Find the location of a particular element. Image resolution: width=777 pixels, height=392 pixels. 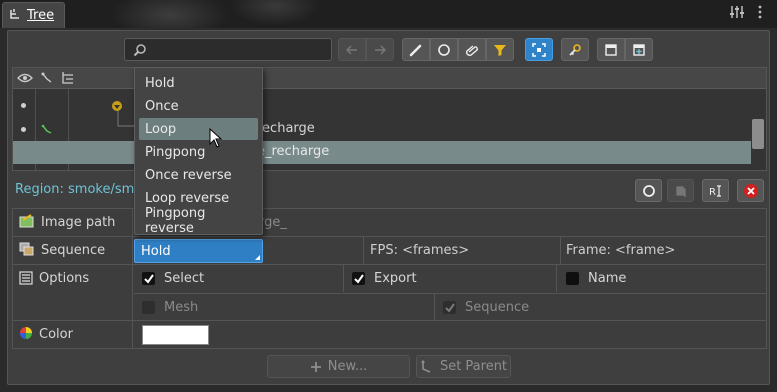

paperclip-icon is located at coordinates (472, 50).